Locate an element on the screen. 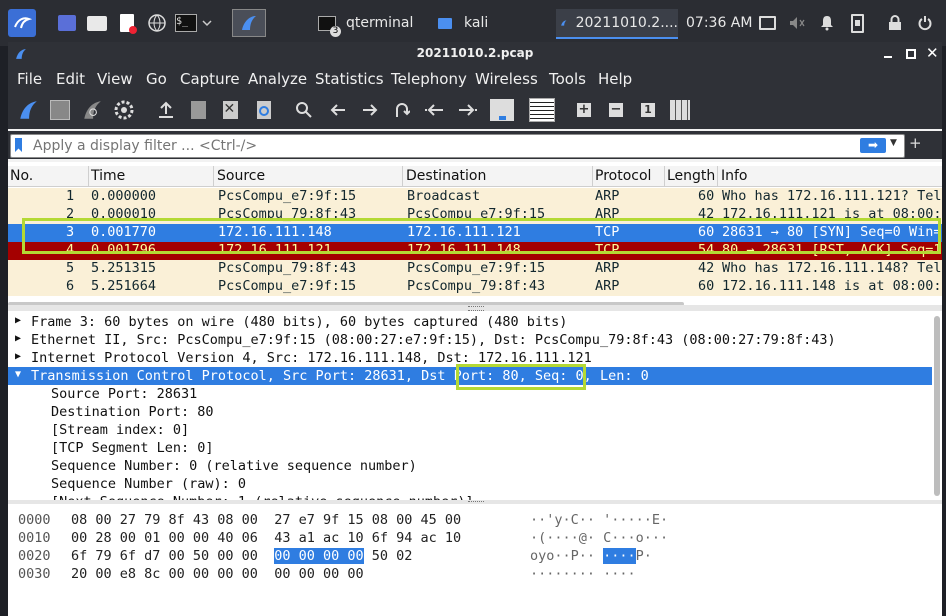  details-scrollbar is located at coordinates (937, 406).